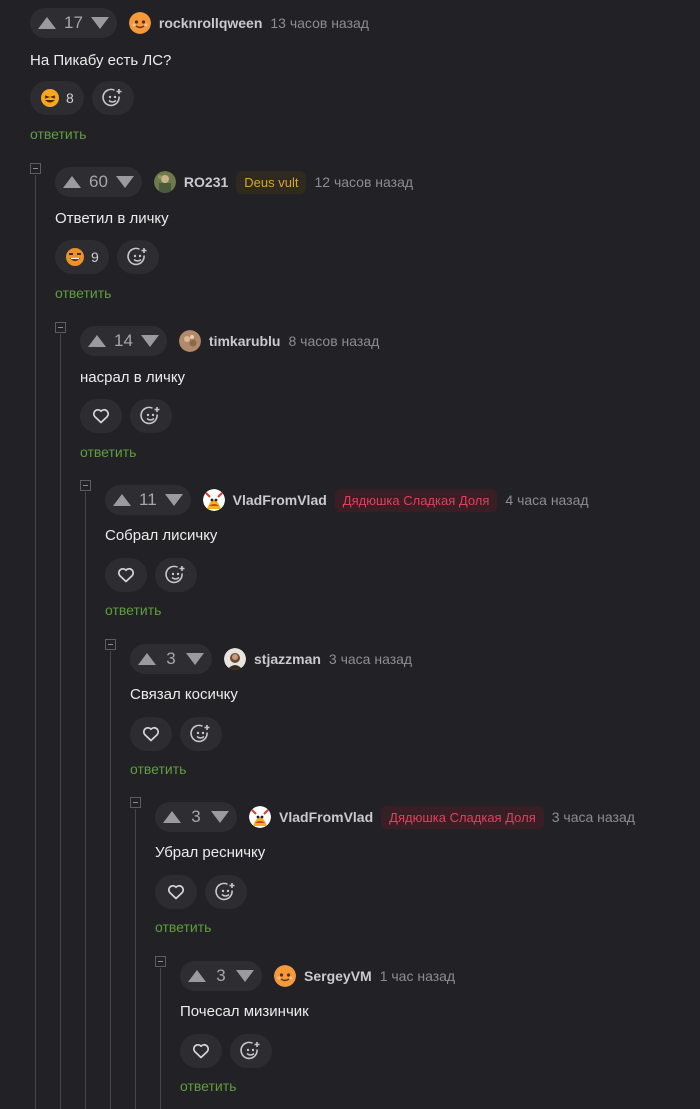 Image resolution: width=700 pixels, height=1109 pixels. What do you see at coordinates (50, 98) in the screenshot?
I see `laughing-emoji-icon` at bounding box center [50, 98].